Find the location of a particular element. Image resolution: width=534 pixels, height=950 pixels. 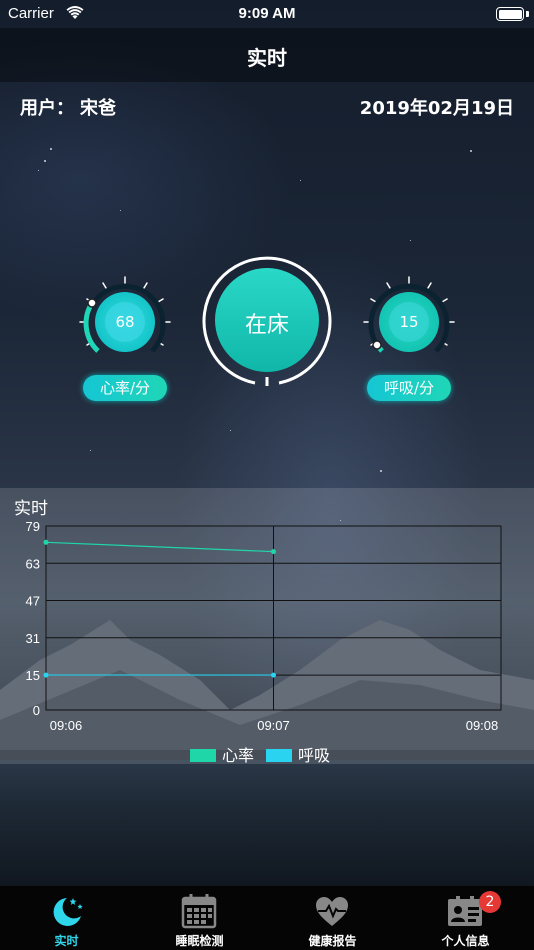

status-bar: Carrier 9:09 AM is located at coordinates (267, 14).